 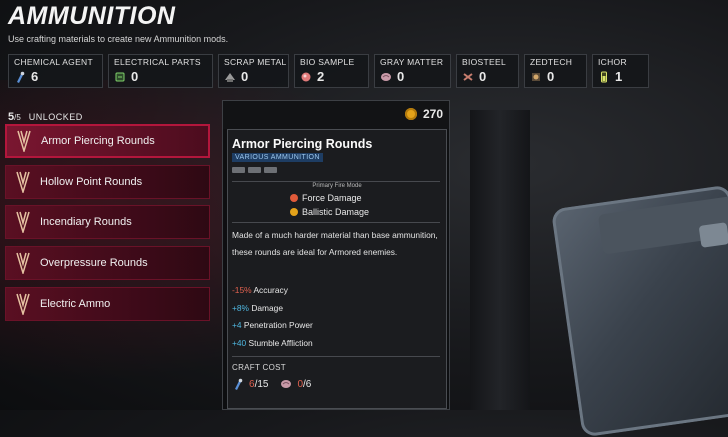 I want to click on resource-gray-matter: GRAY MATTER 0, so click(x=412, y=71).